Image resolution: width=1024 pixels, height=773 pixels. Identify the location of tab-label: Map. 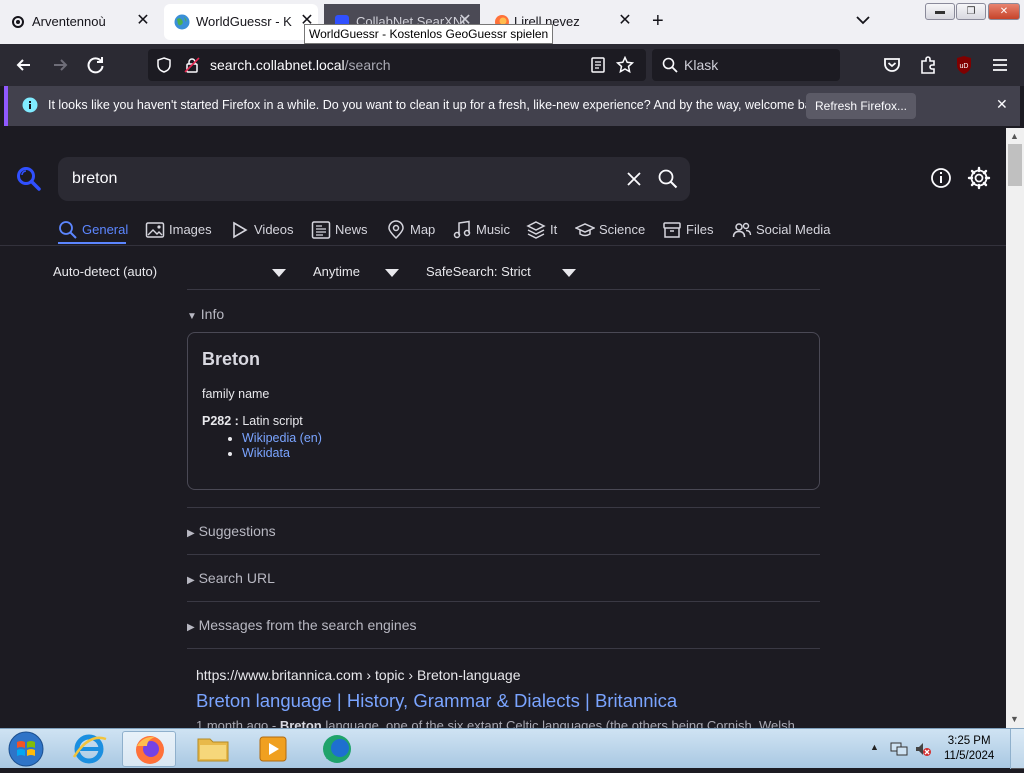
(423, 229).